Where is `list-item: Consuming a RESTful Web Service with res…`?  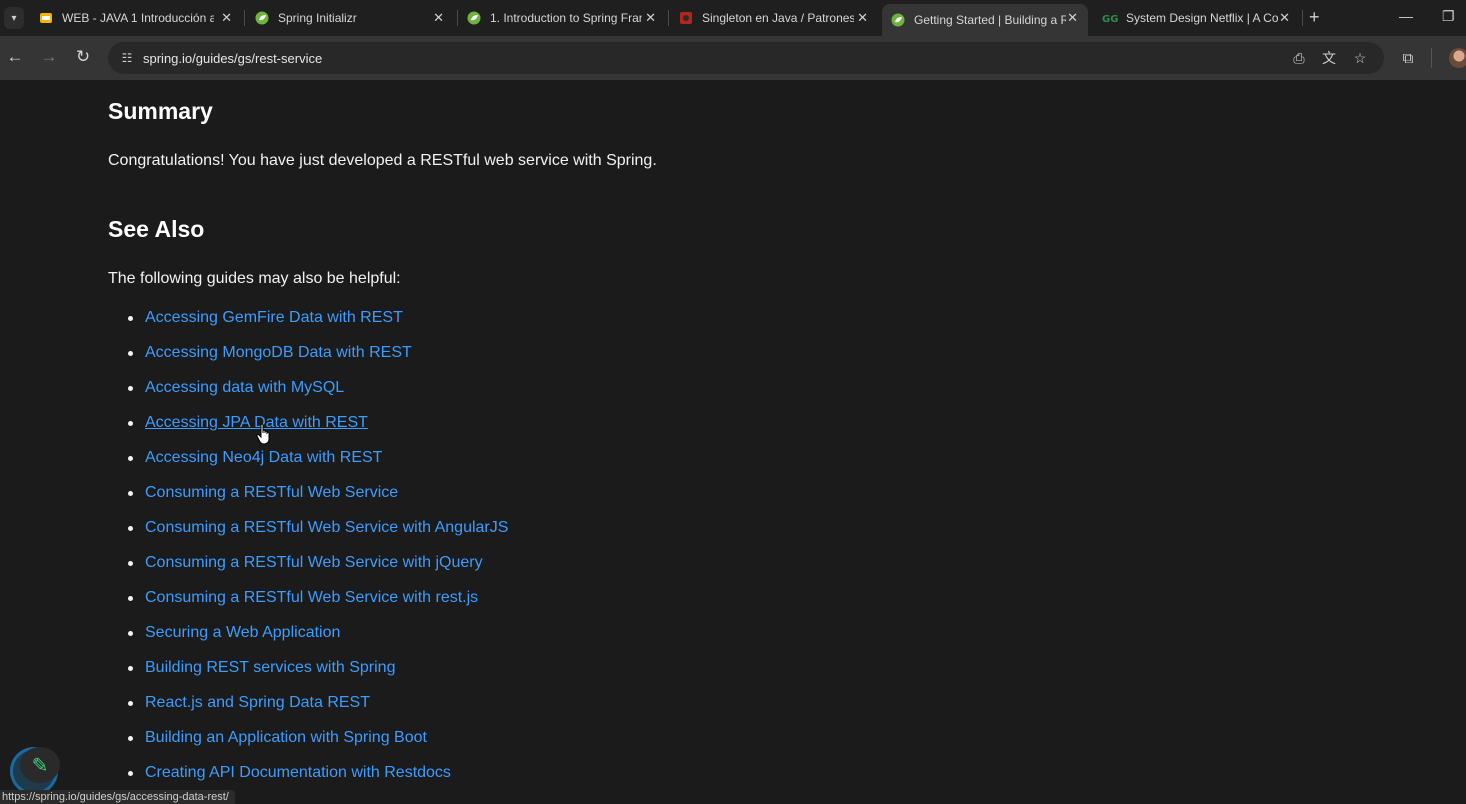
list-item: Consuming a RESTful Web Service with res… is located at coordinates (317, 603).